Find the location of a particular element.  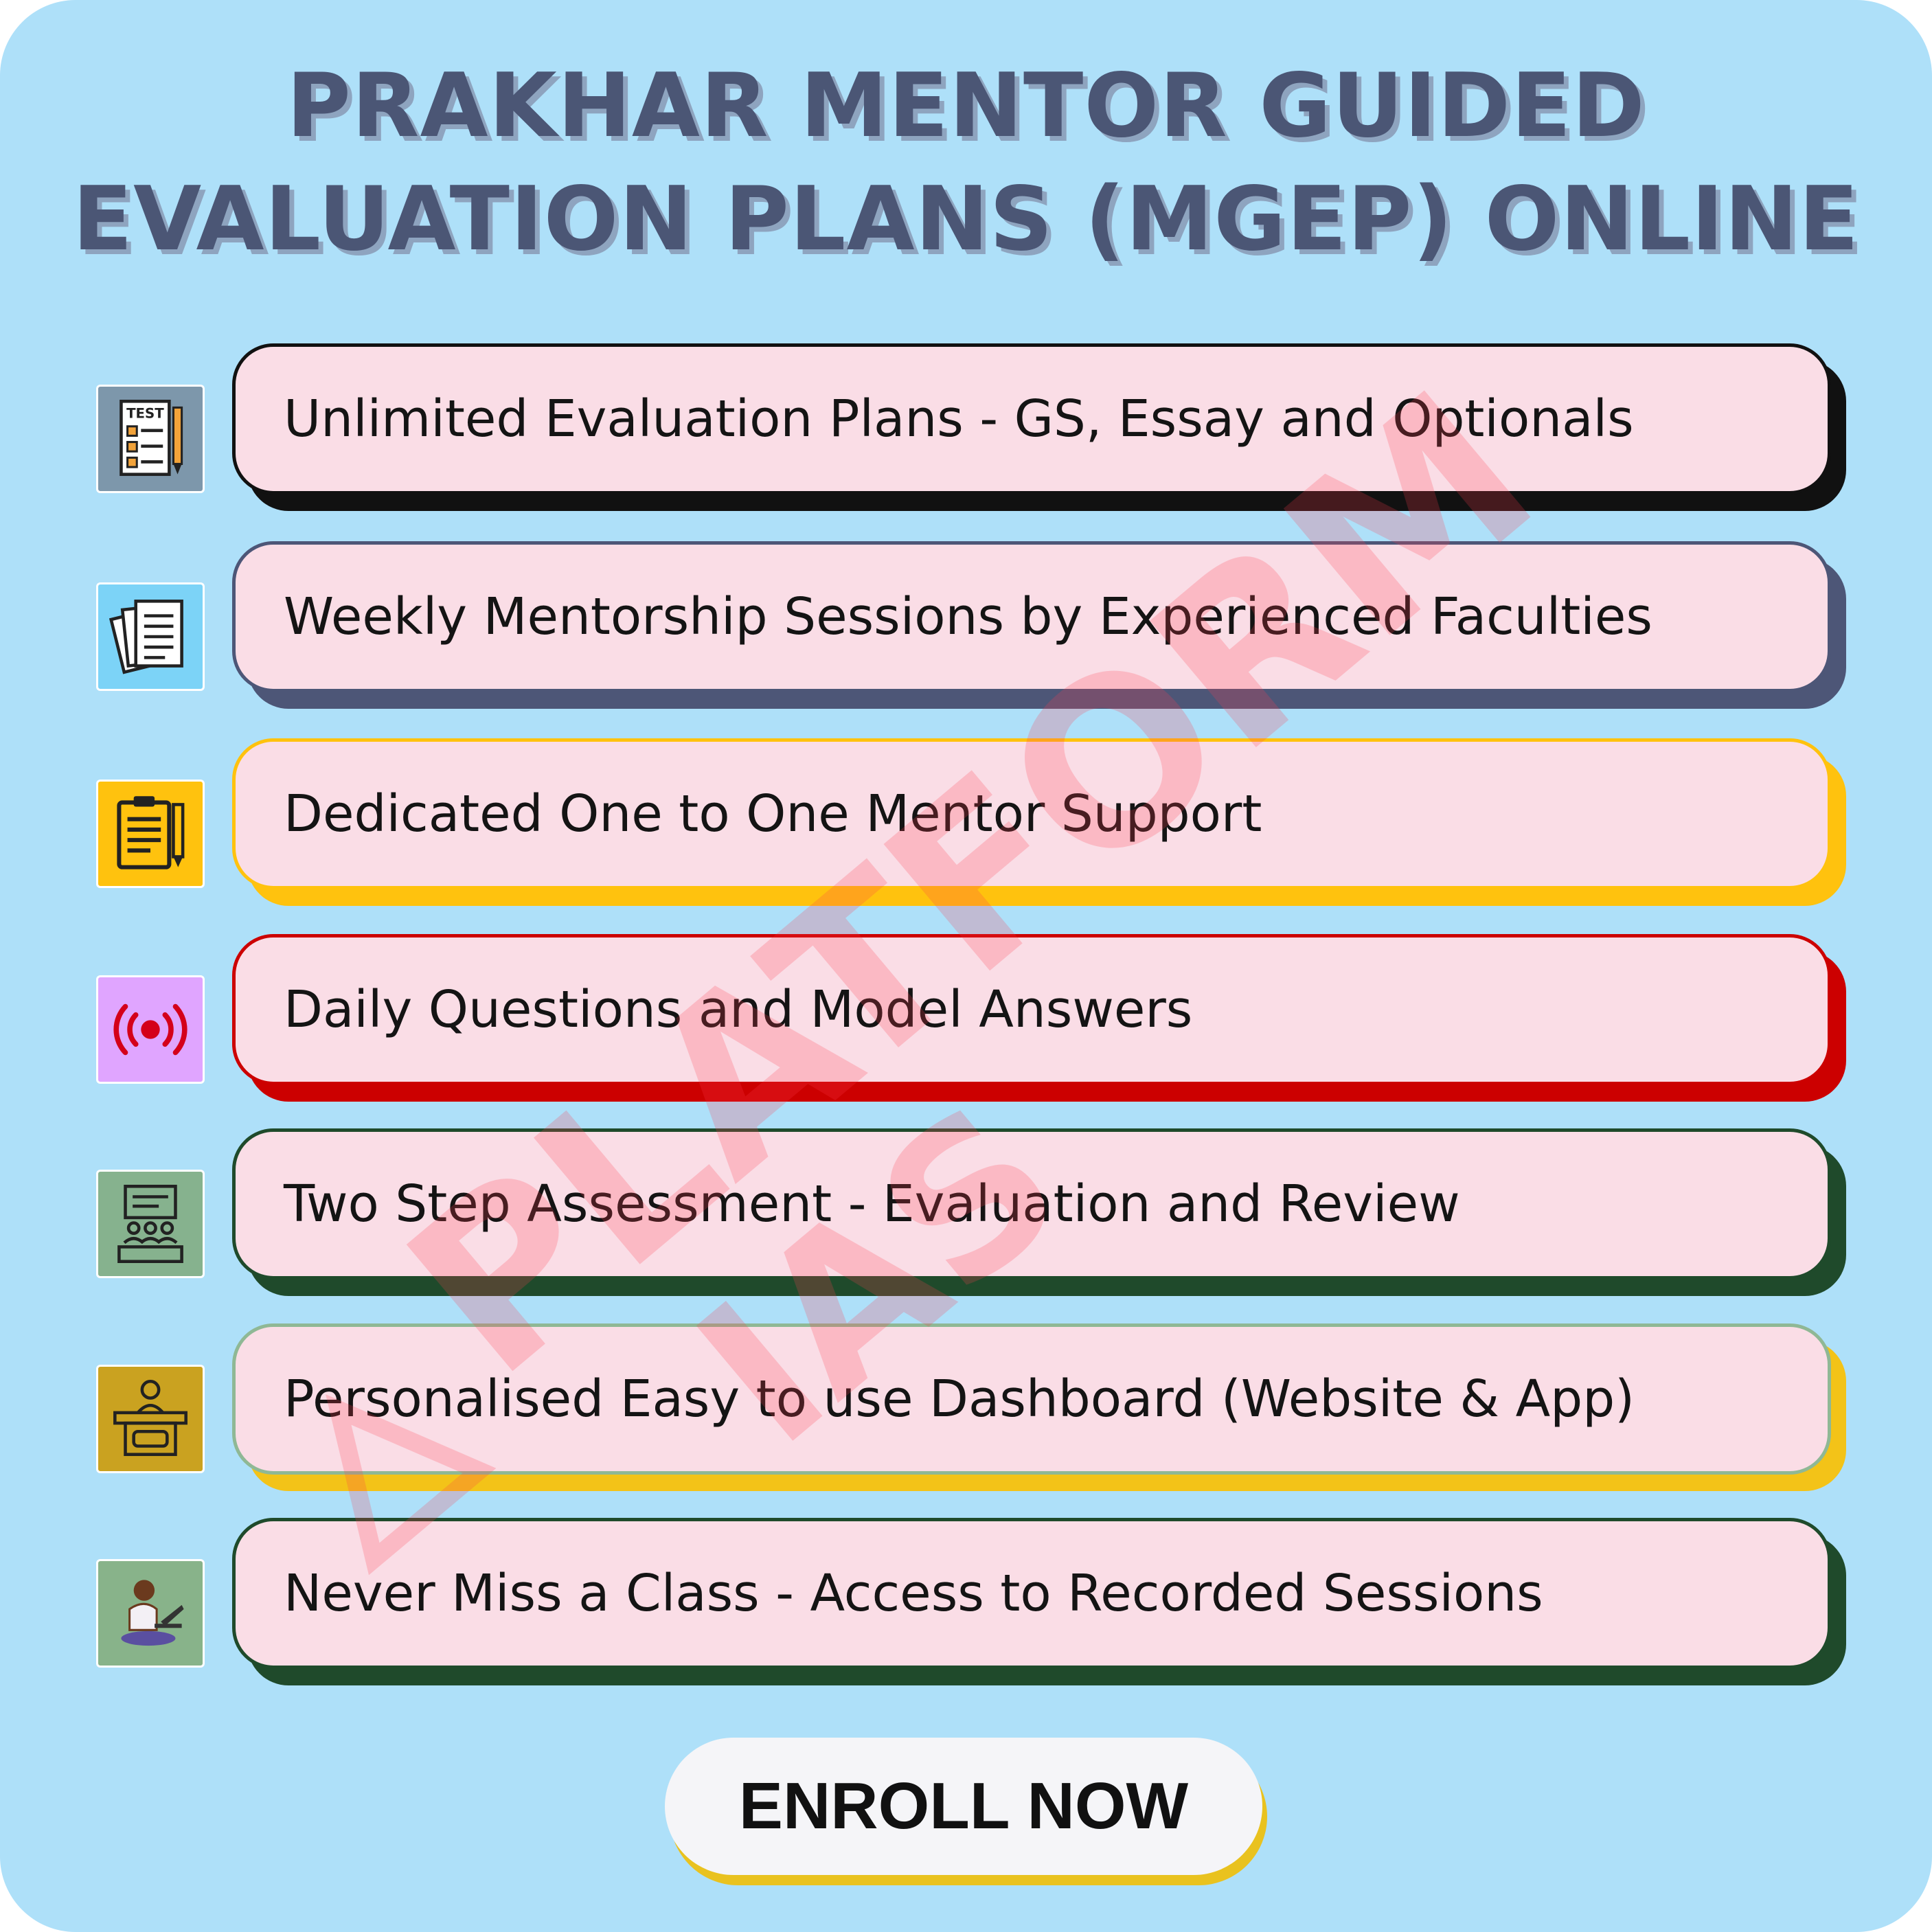

classroom-icon is located at coordinates (150, 1224).